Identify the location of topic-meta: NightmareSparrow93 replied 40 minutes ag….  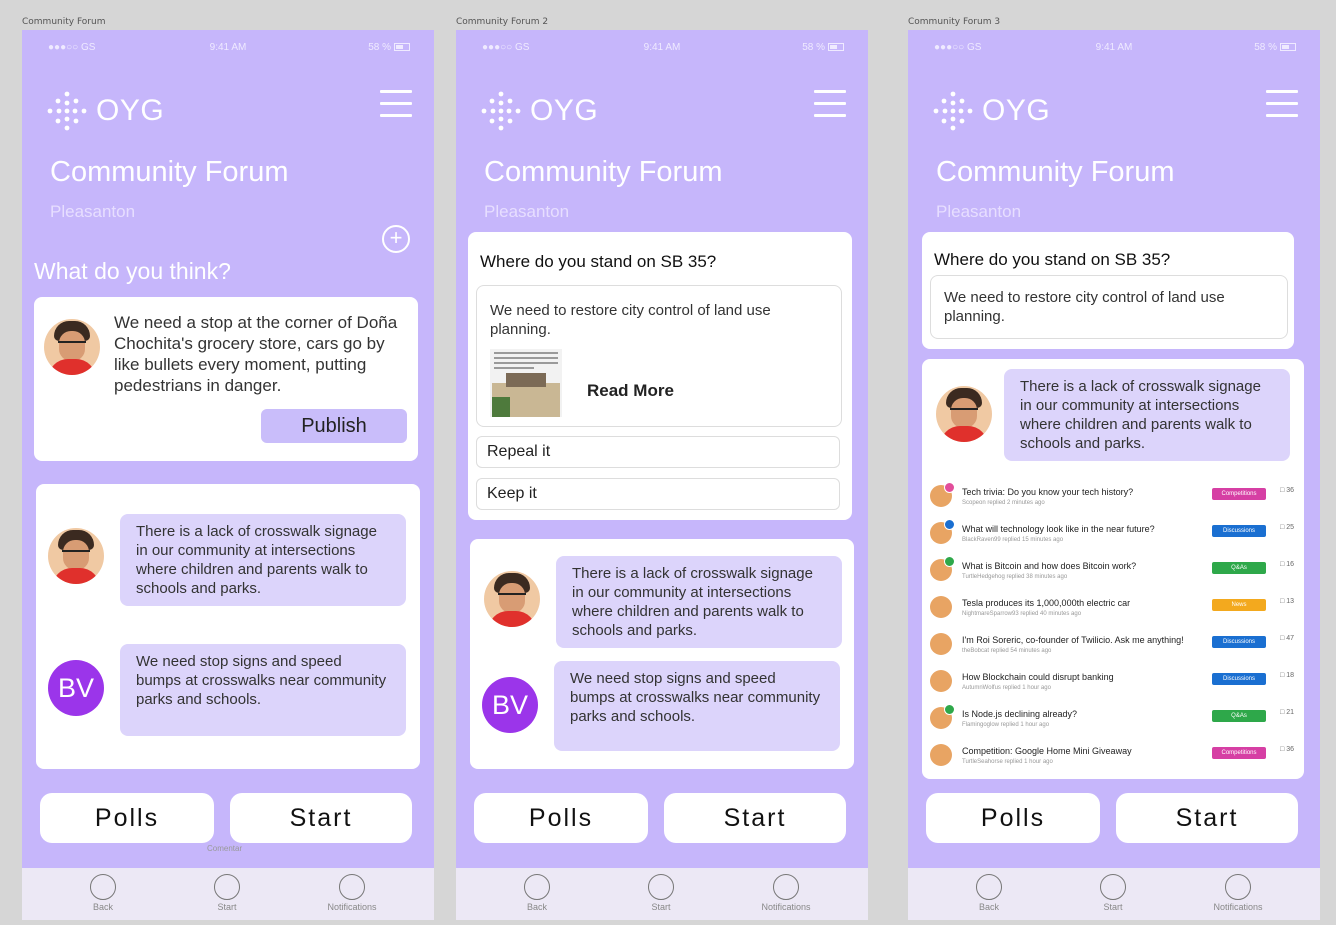
(1022, 614).